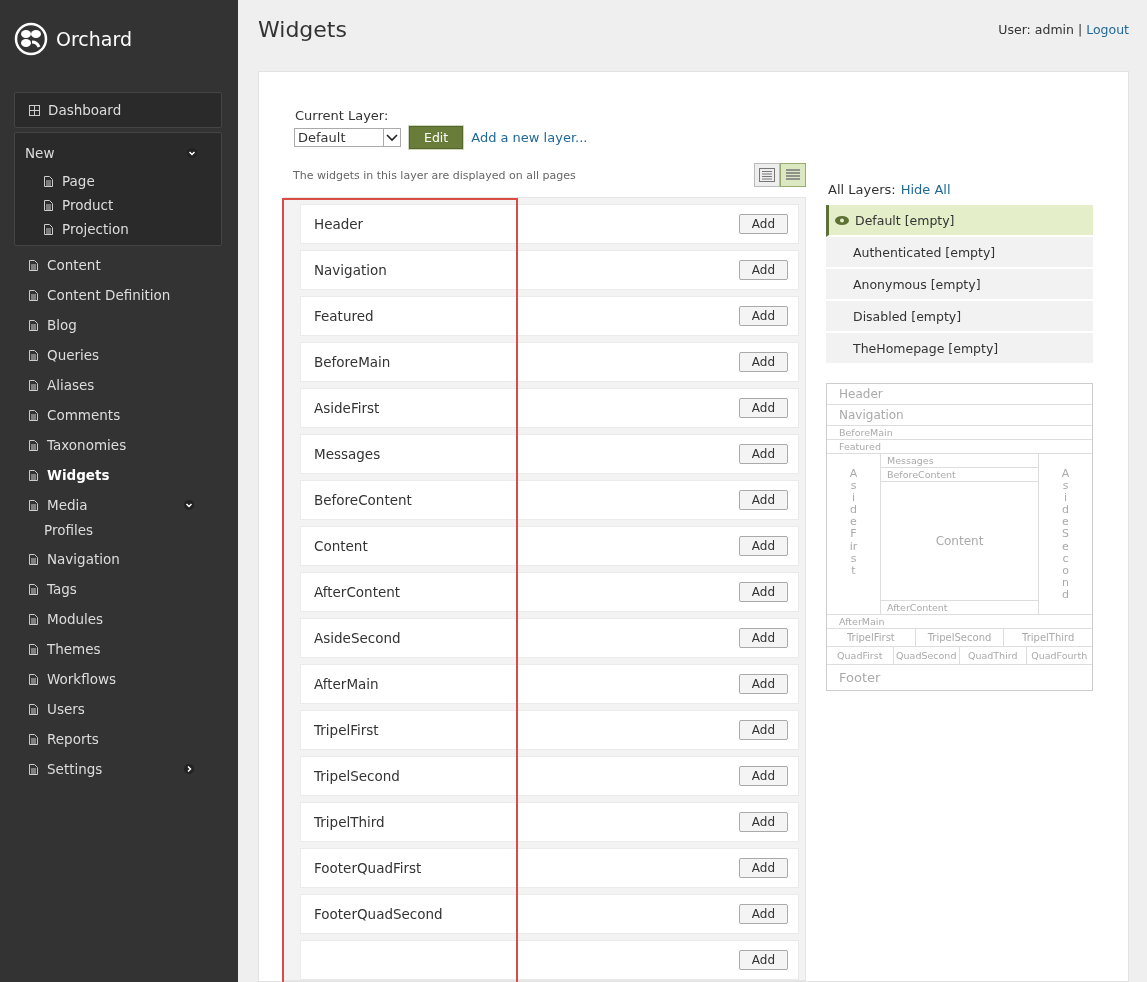  What do you see at coordinates (871, 637) in the screenshot?
I see `zone-label: TripelFirst` at bounding box center [871, 637].